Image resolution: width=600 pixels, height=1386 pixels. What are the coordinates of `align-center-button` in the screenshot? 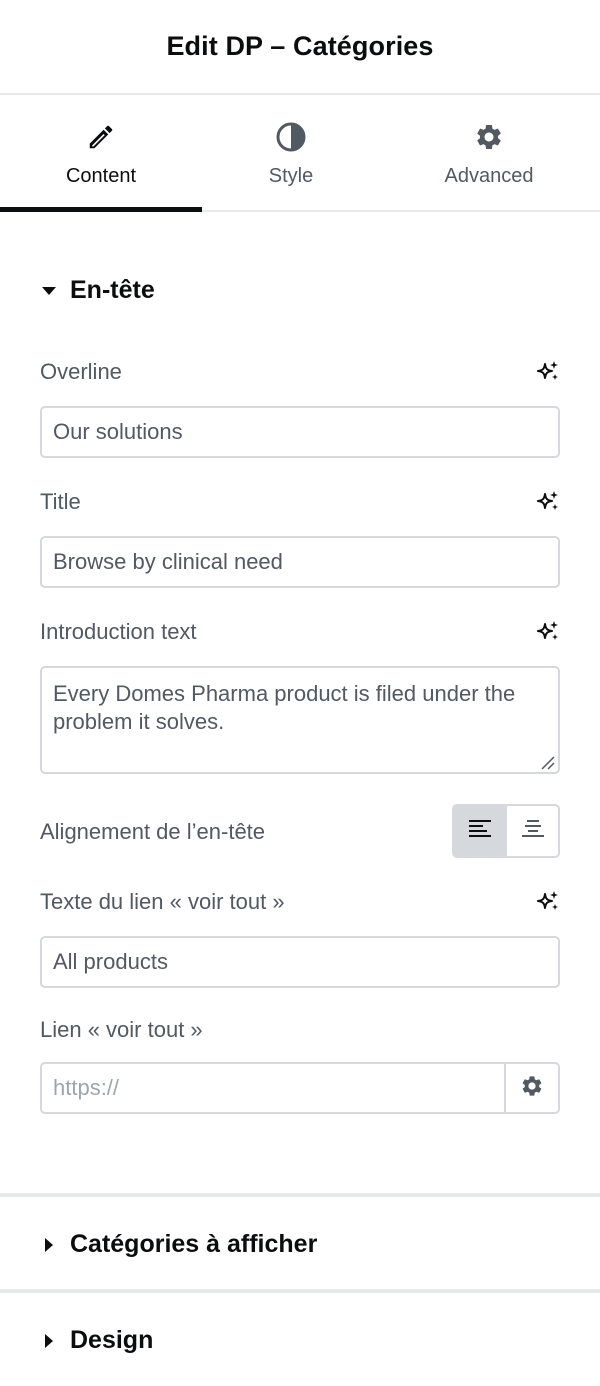 It's located at (532, 831).